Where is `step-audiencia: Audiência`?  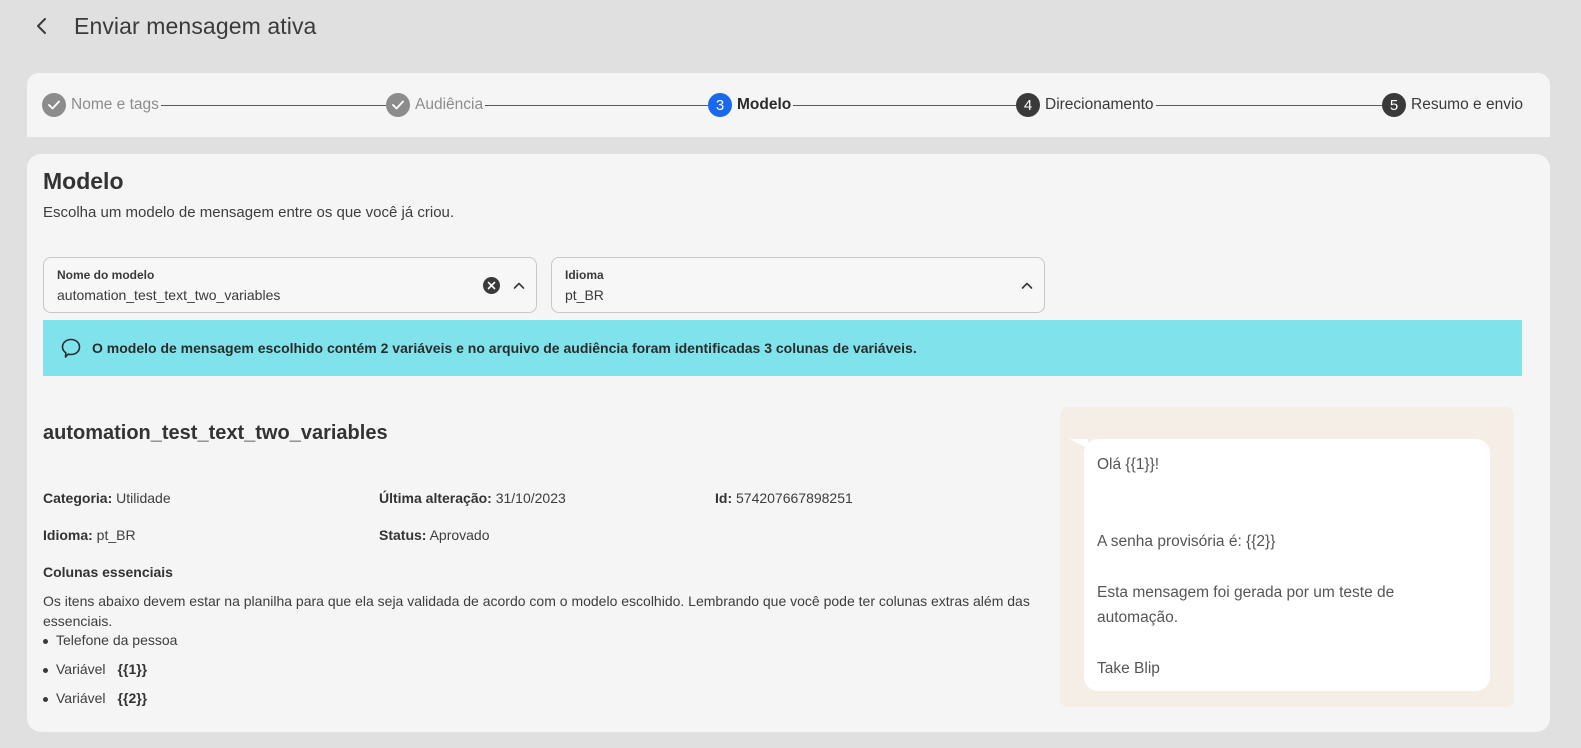
step-audiencia: Audiência is located at coordinates (436, 105).